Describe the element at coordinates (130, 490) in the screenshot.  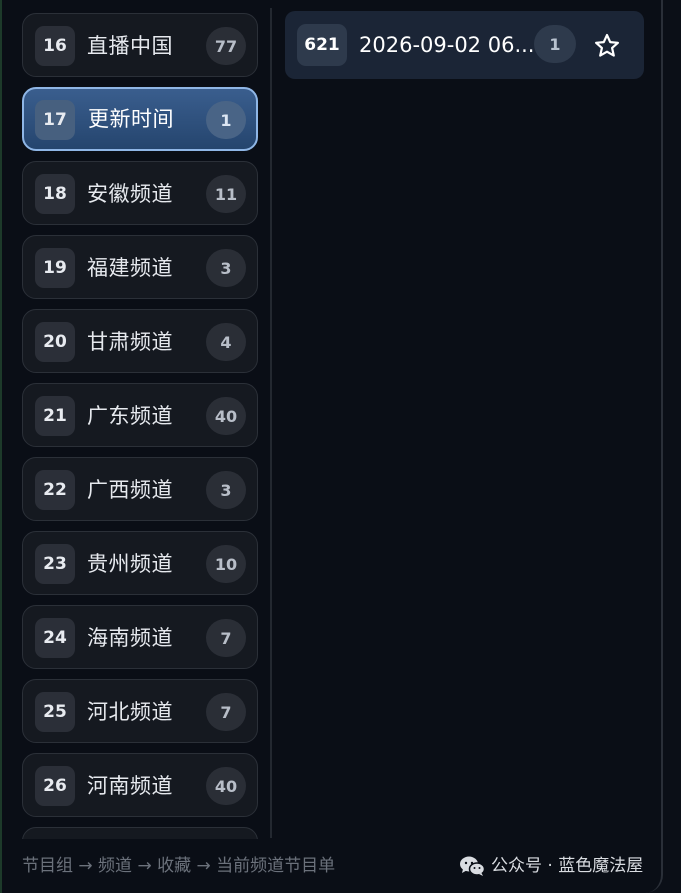
I see `group-label: 广西频道` at that location.